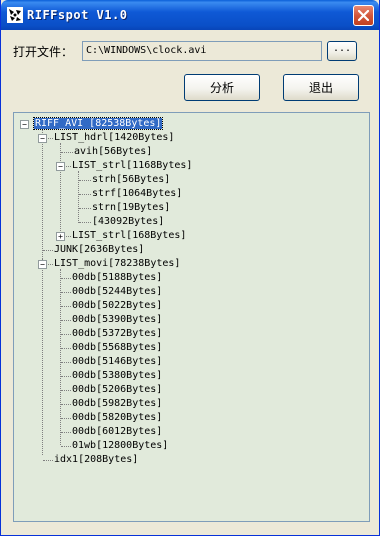 Image resolution: width=380 pixels, height=536 pixels. I want to click on tree-node: 00db[5244Bytes], so click(117, 292).